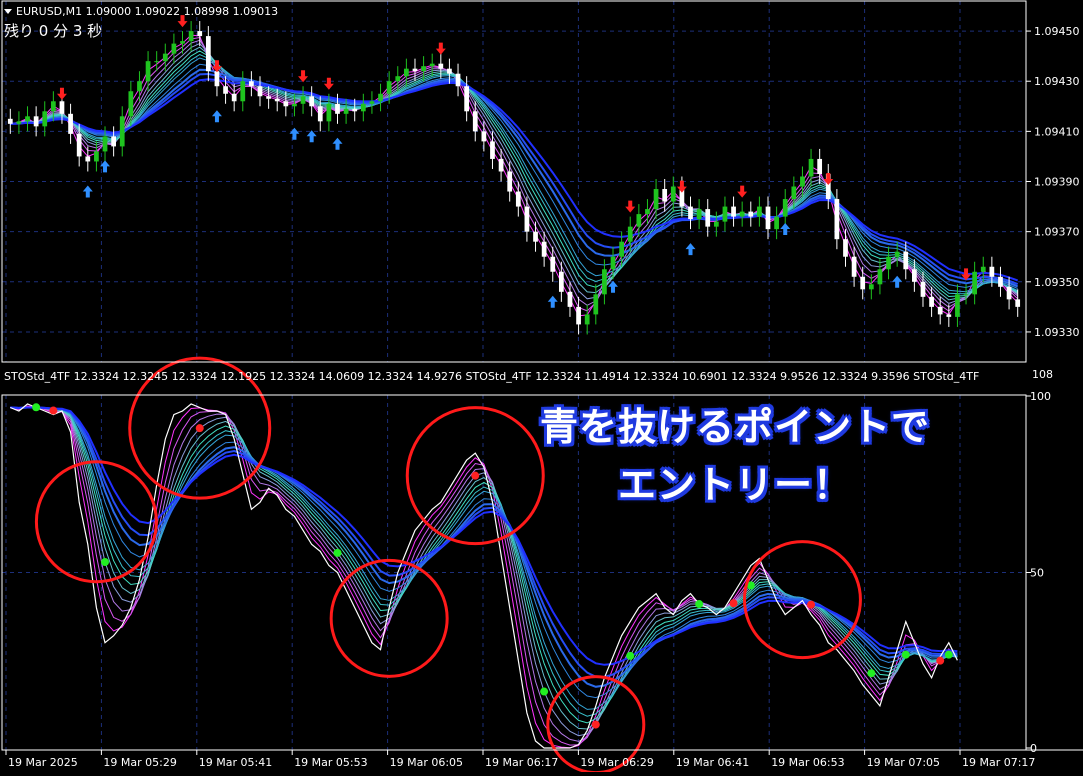 Image resolution: width=1083 pixels, height=776 pixels. I want to click on time-tick-label: 19 Mar 06:29, so click(616, 762).